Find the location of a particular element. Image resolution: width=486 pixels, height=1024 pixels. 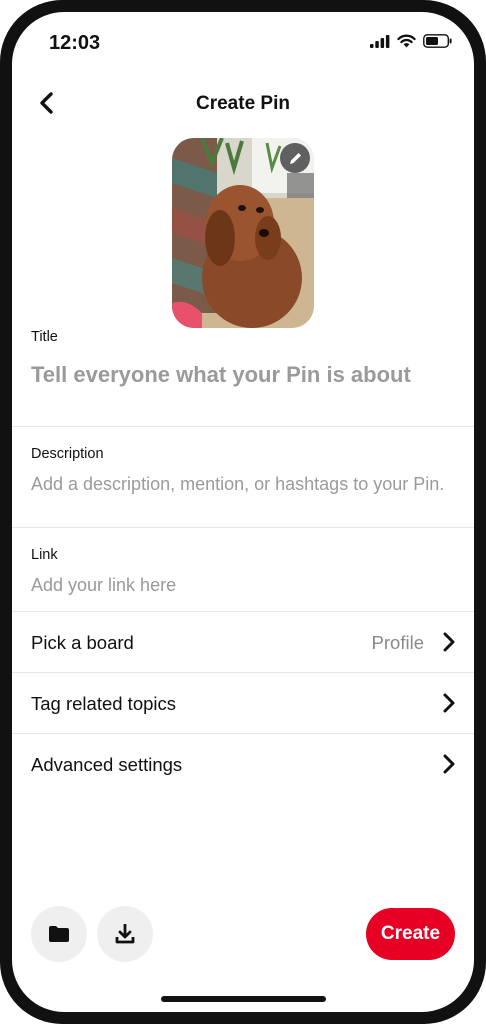

edit-image-button is located at coordinates (295, 158).